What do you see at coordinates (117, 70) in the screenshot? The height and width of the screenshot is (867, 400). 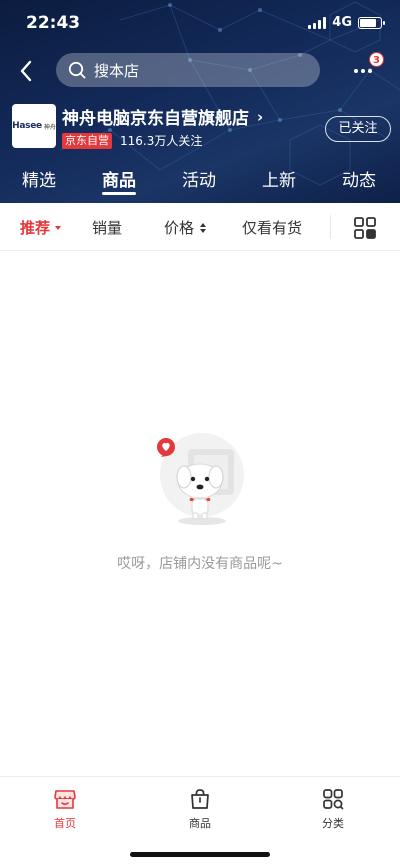 I see `search-placeholder: 搜本店` at bounding box center [117, 70].